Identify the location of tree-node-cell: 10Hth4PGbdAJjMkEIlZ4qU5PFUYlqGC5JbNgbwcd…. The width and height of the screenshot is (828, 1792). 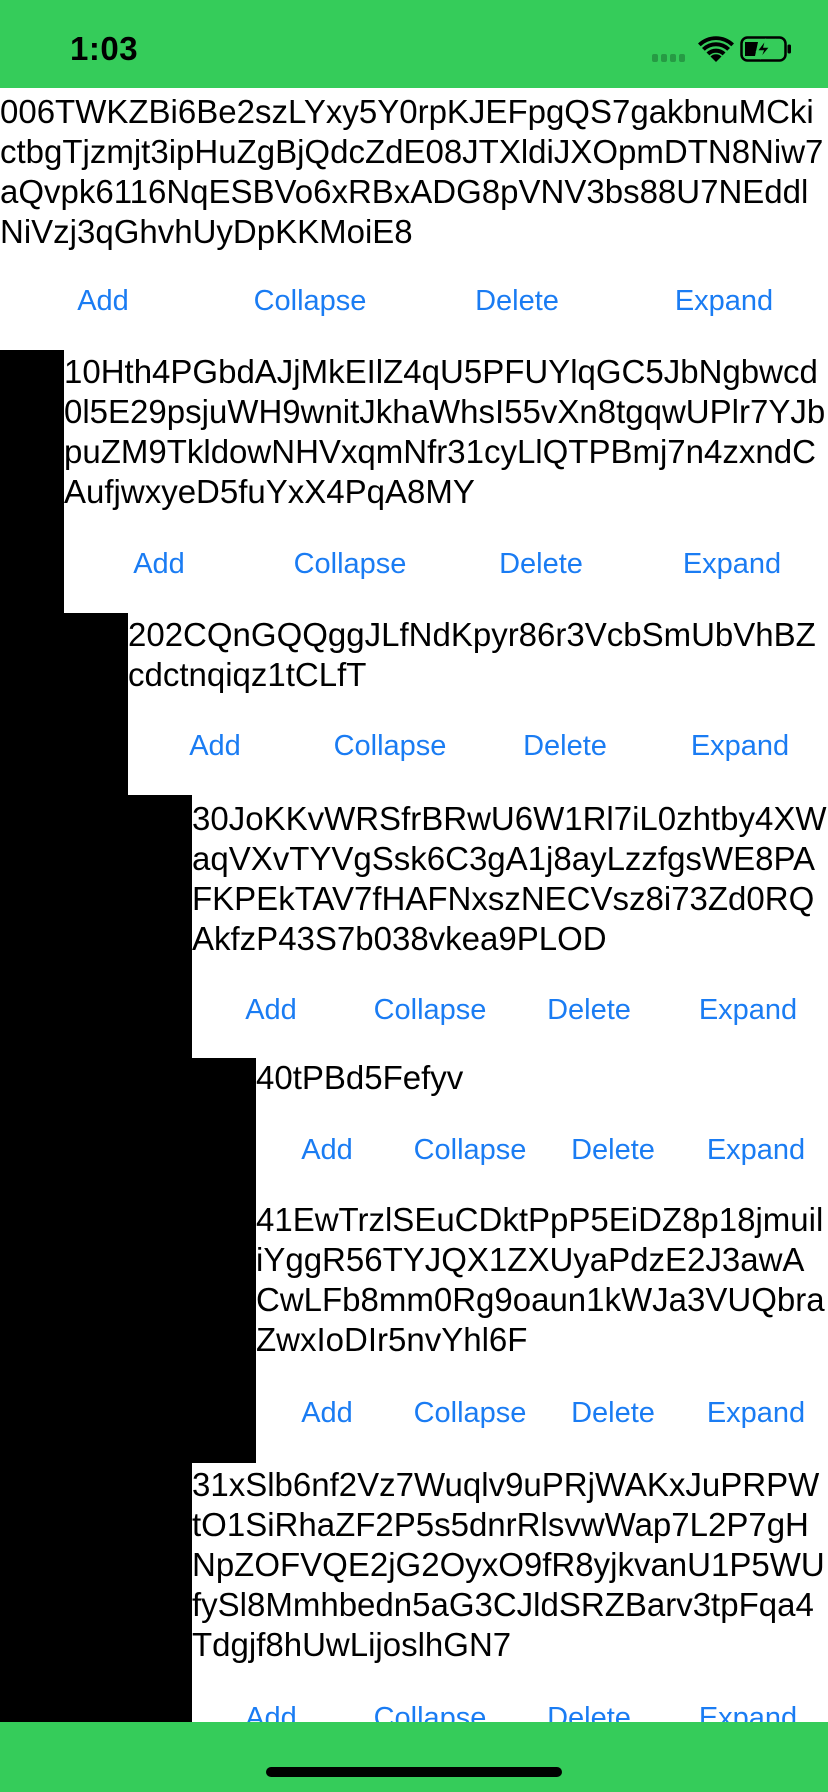
(446, 481).